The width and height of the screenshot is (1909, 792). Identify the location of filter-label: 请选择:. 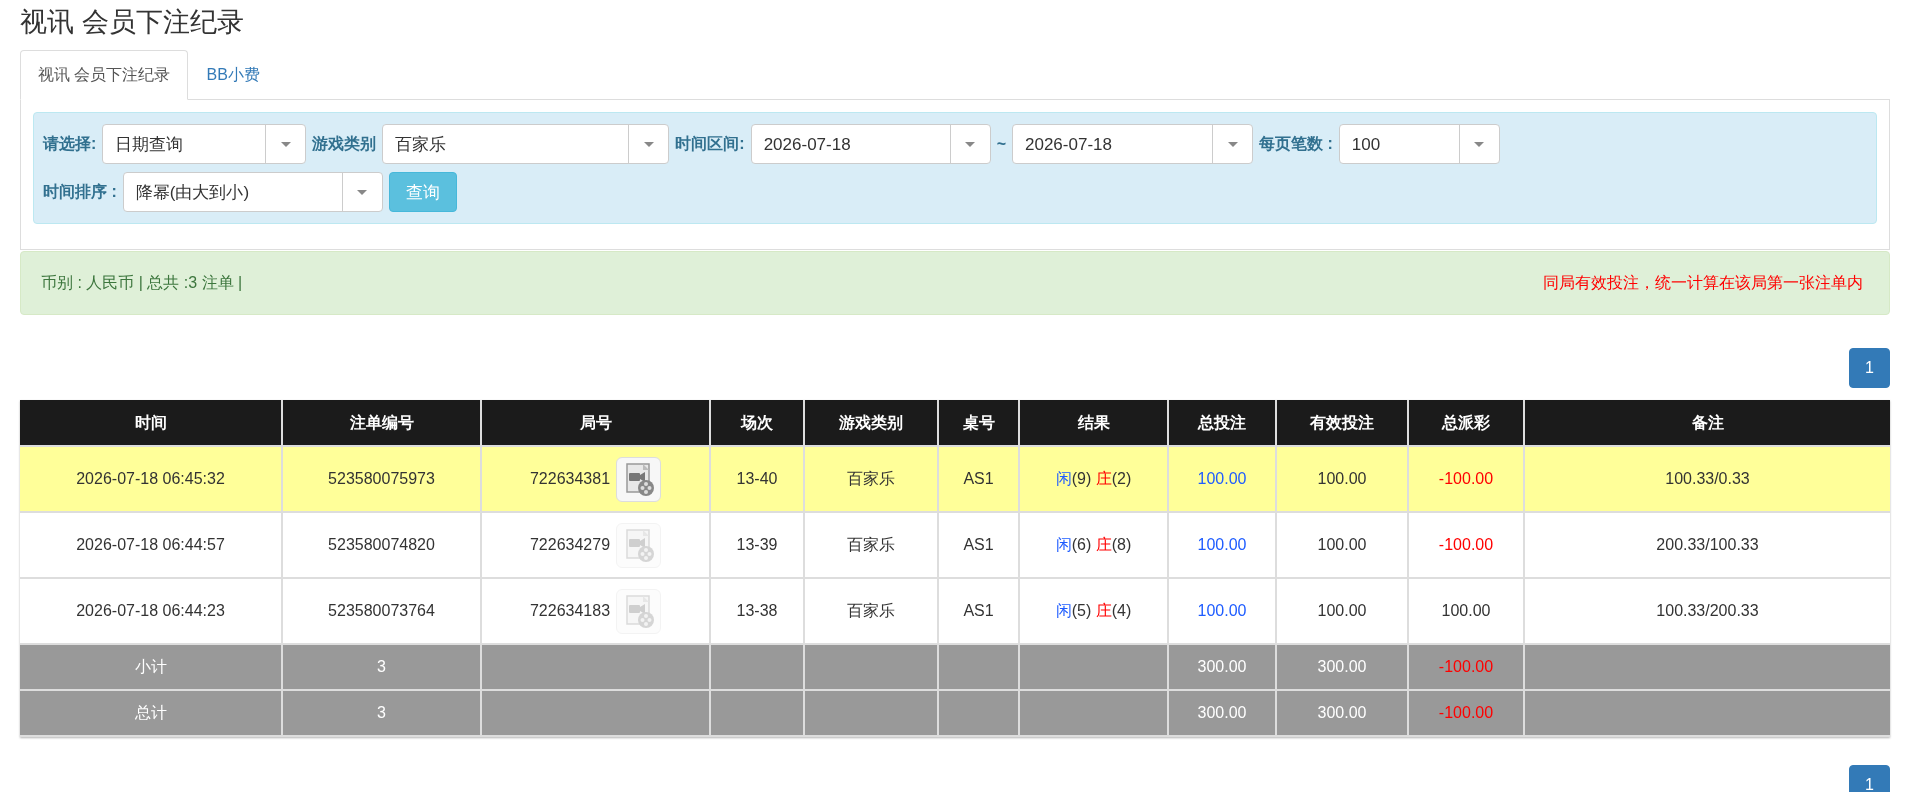
(70, 144).